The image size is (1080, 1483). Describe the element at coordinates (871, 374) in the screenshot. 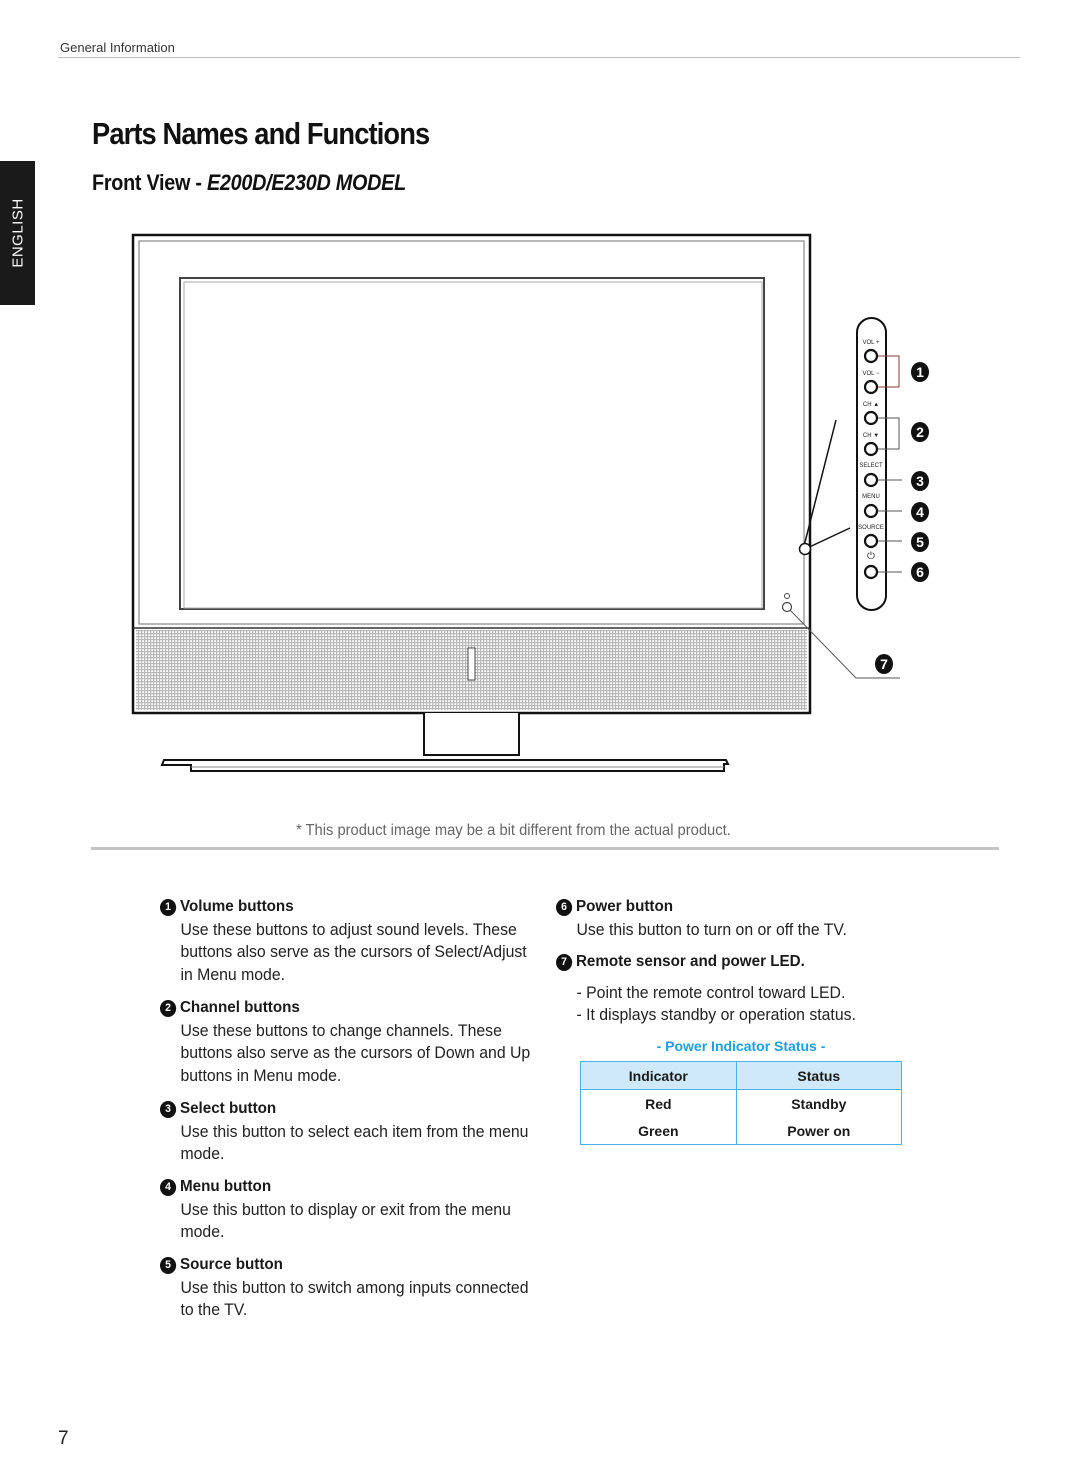

I see `vol-down-label: VOL −` at that location.